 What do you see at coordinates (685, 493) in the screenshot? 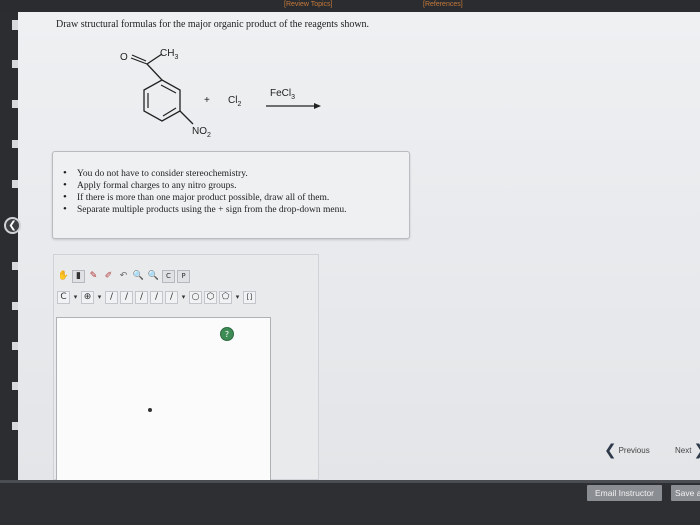
I see `save-button: Save a` at bounding box center [685, 493].